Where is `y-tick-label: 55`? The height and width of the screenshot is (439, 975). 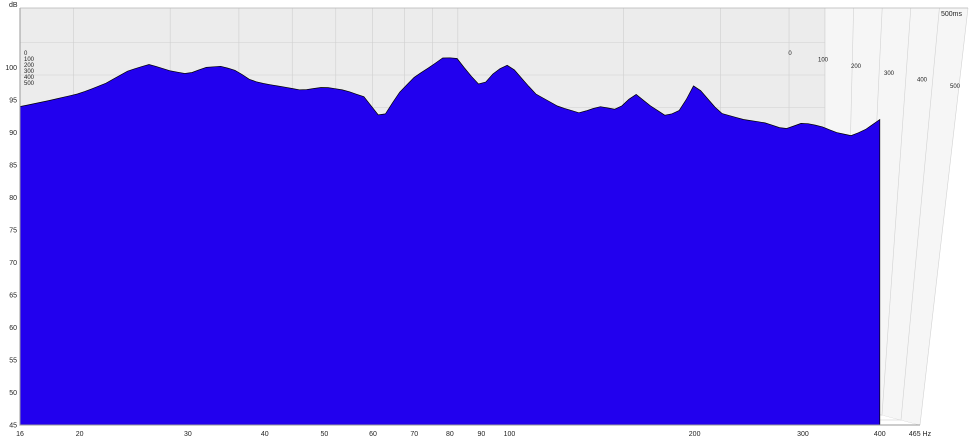 y-tick-label: 55 is located at coordinates (13, 361).